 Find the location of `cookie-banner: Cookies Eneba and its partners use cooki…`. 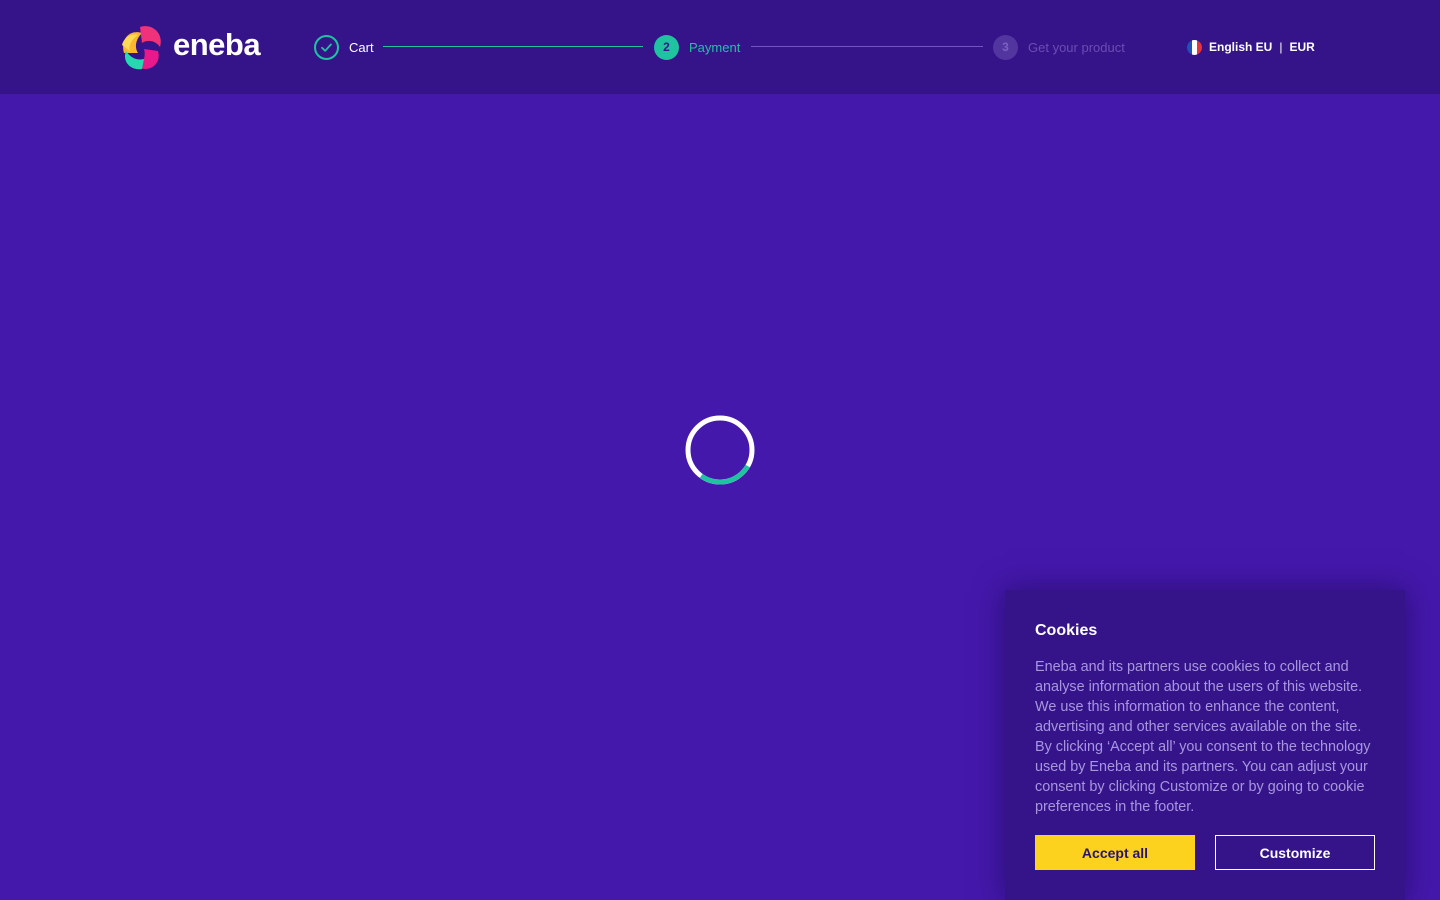

cookie-banner: Cookies Eneba and its partners use cooki… is located at coordinates (1205, 745).